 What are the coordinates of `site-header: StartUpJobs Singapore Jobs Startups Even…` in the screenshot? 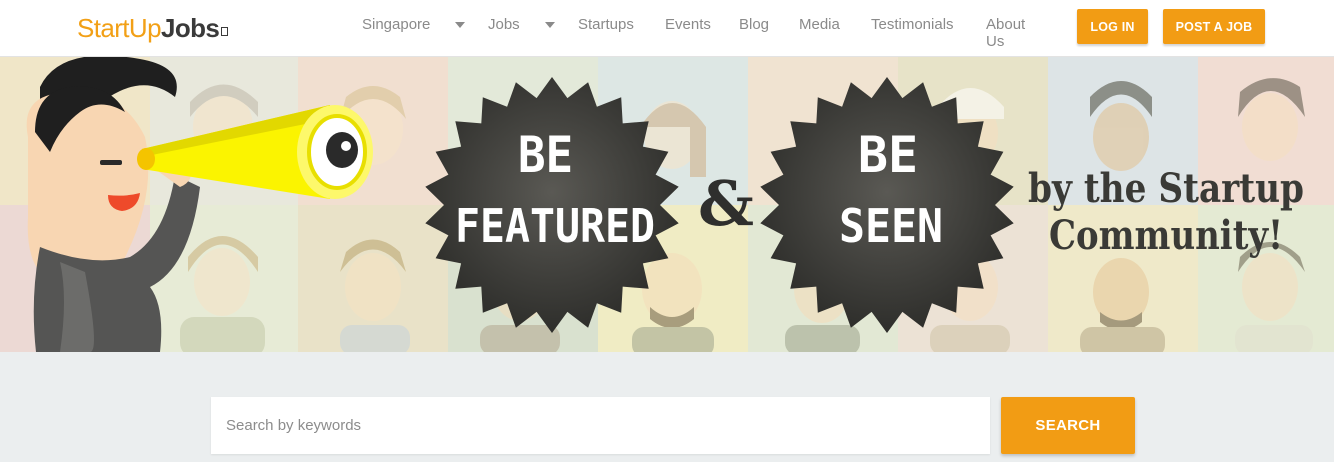 It's located at (667, 28).